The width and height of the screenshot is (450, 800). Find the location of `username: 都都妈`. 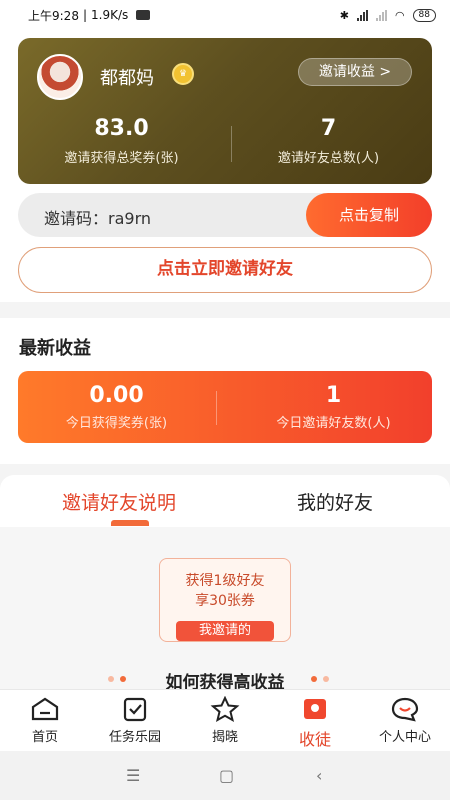

username: 都都妈 is located at coordinates (127, 78).